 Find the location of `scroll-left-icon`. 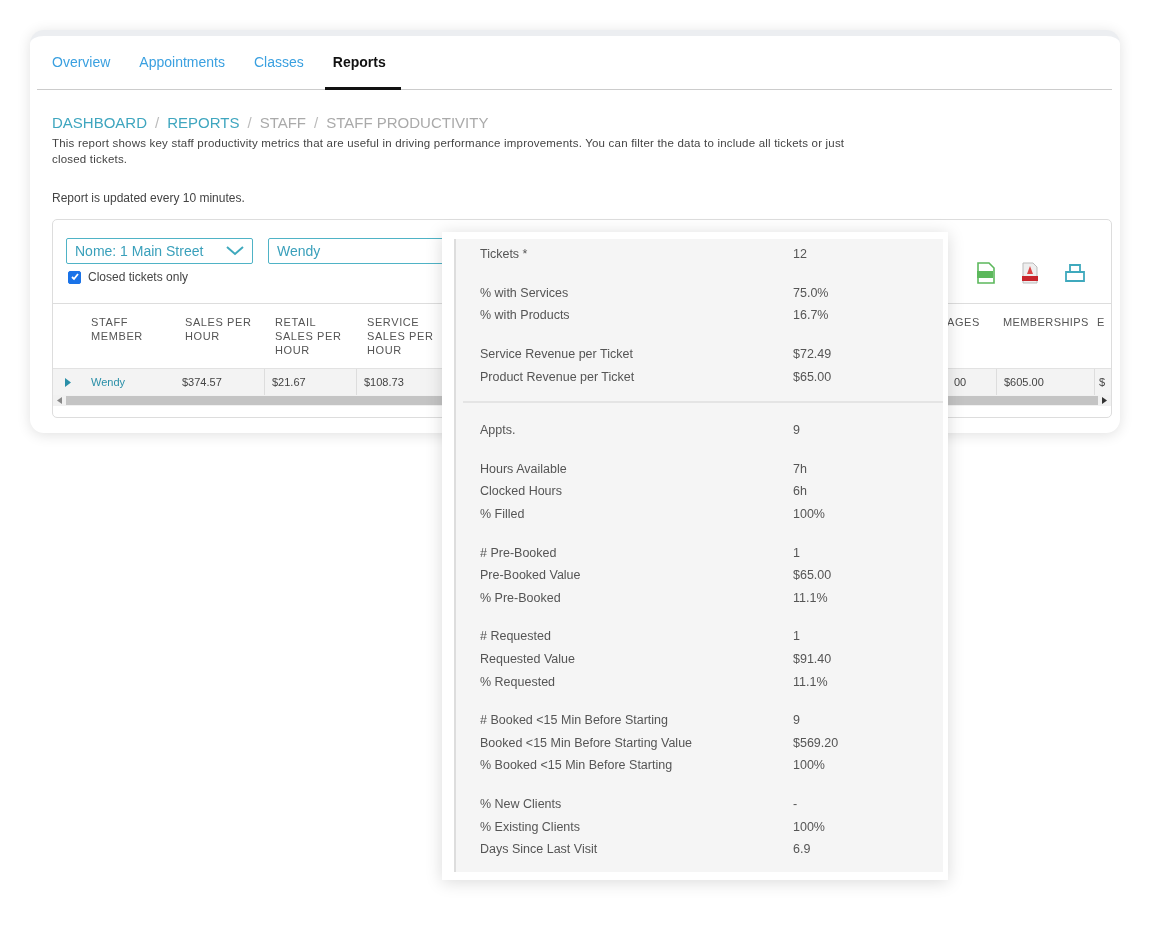

scroll-left-icon is located at coordinates (59, 400).